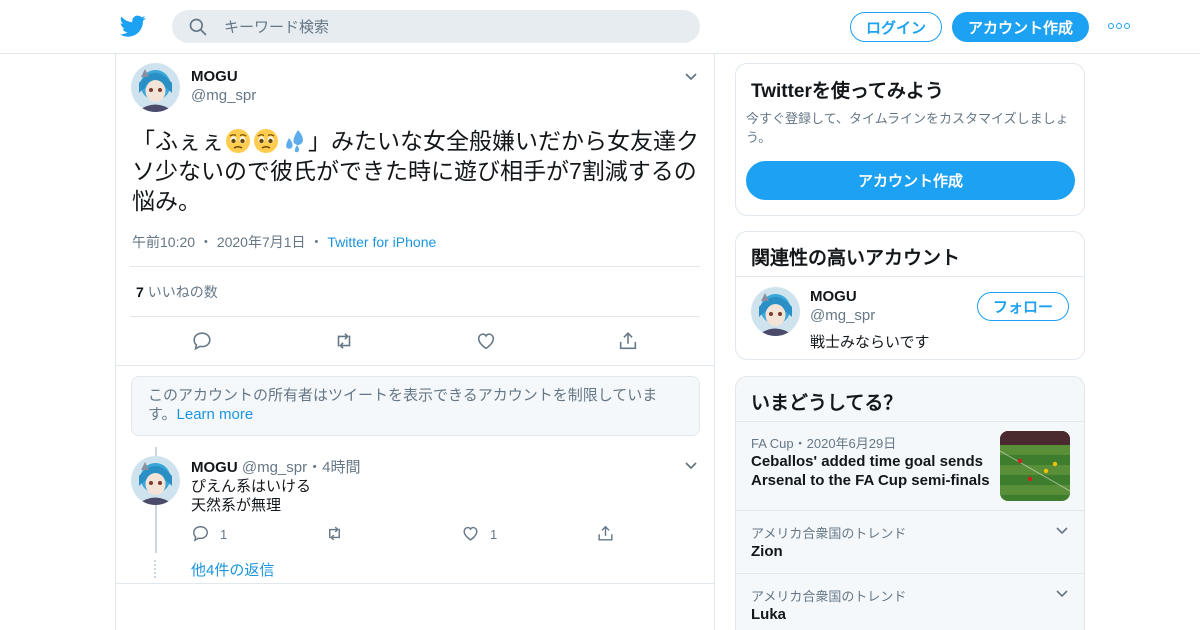  I want to click on search-bar: キーワード検索, so click(436, 26).